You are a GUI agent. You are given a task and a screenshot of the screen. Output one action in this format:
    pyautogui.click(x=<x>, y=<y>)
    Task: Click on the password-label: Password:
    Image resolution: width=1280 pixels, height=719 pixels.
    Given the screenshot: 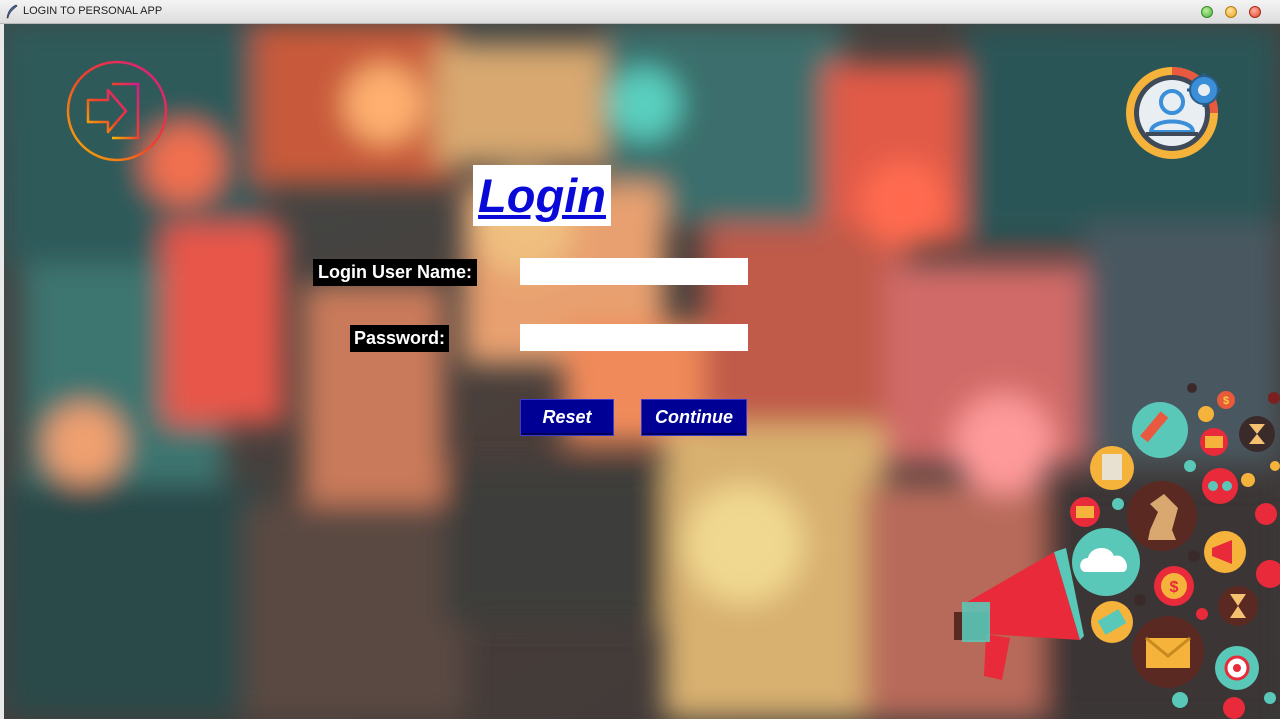 What is the action you would take?
    pyautogui.click(x=399, y=338)
    